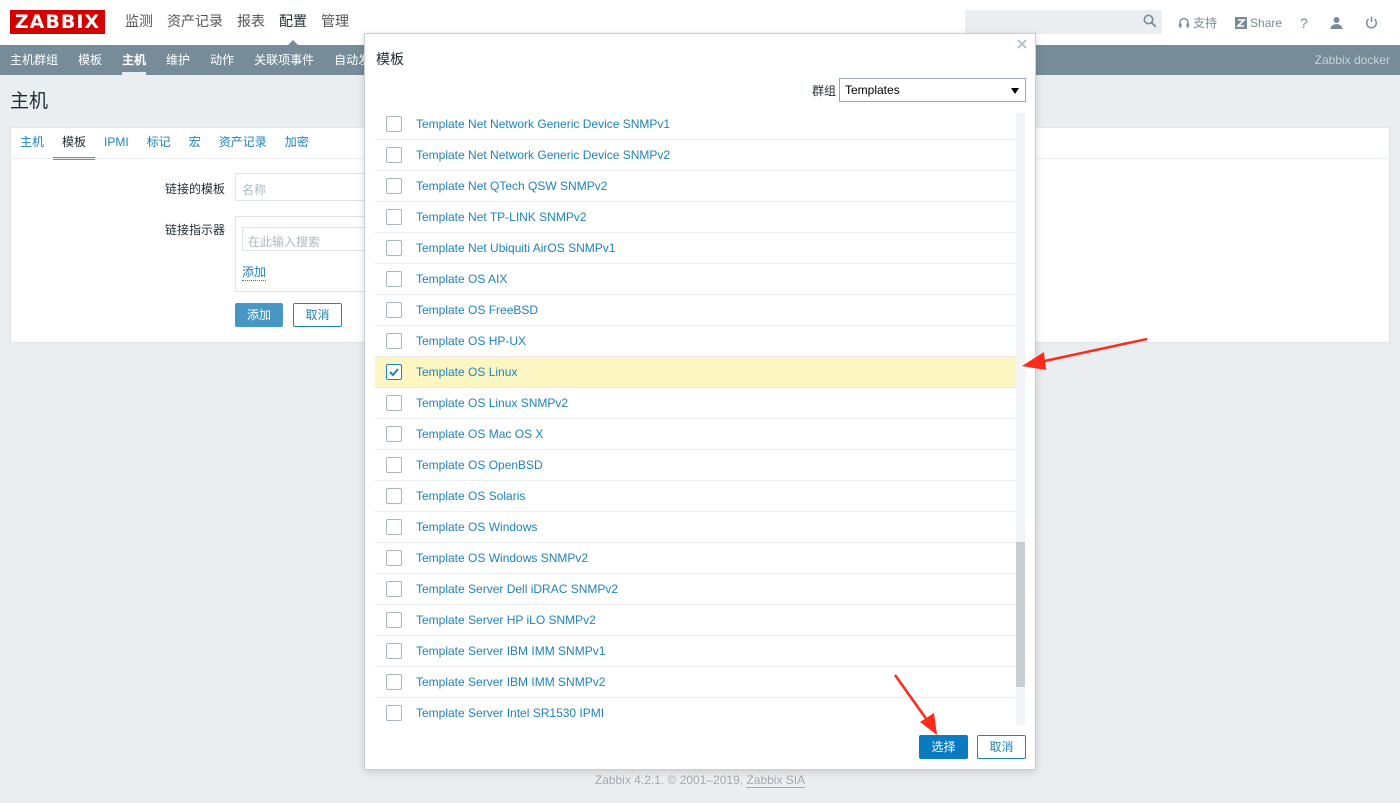 The height and width of the screenshot is (803, 1400). I want to click on main-menu-item: 监测, so click(139, 22).